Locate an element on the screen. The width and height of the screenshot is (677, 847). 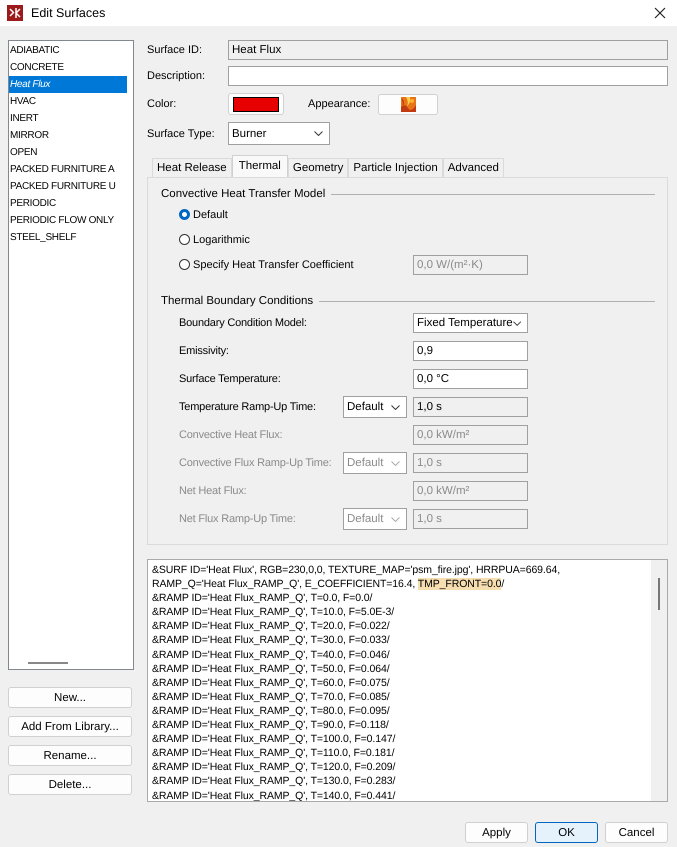
window-title: Edit Surfaces is located at coordinates (68, 13).